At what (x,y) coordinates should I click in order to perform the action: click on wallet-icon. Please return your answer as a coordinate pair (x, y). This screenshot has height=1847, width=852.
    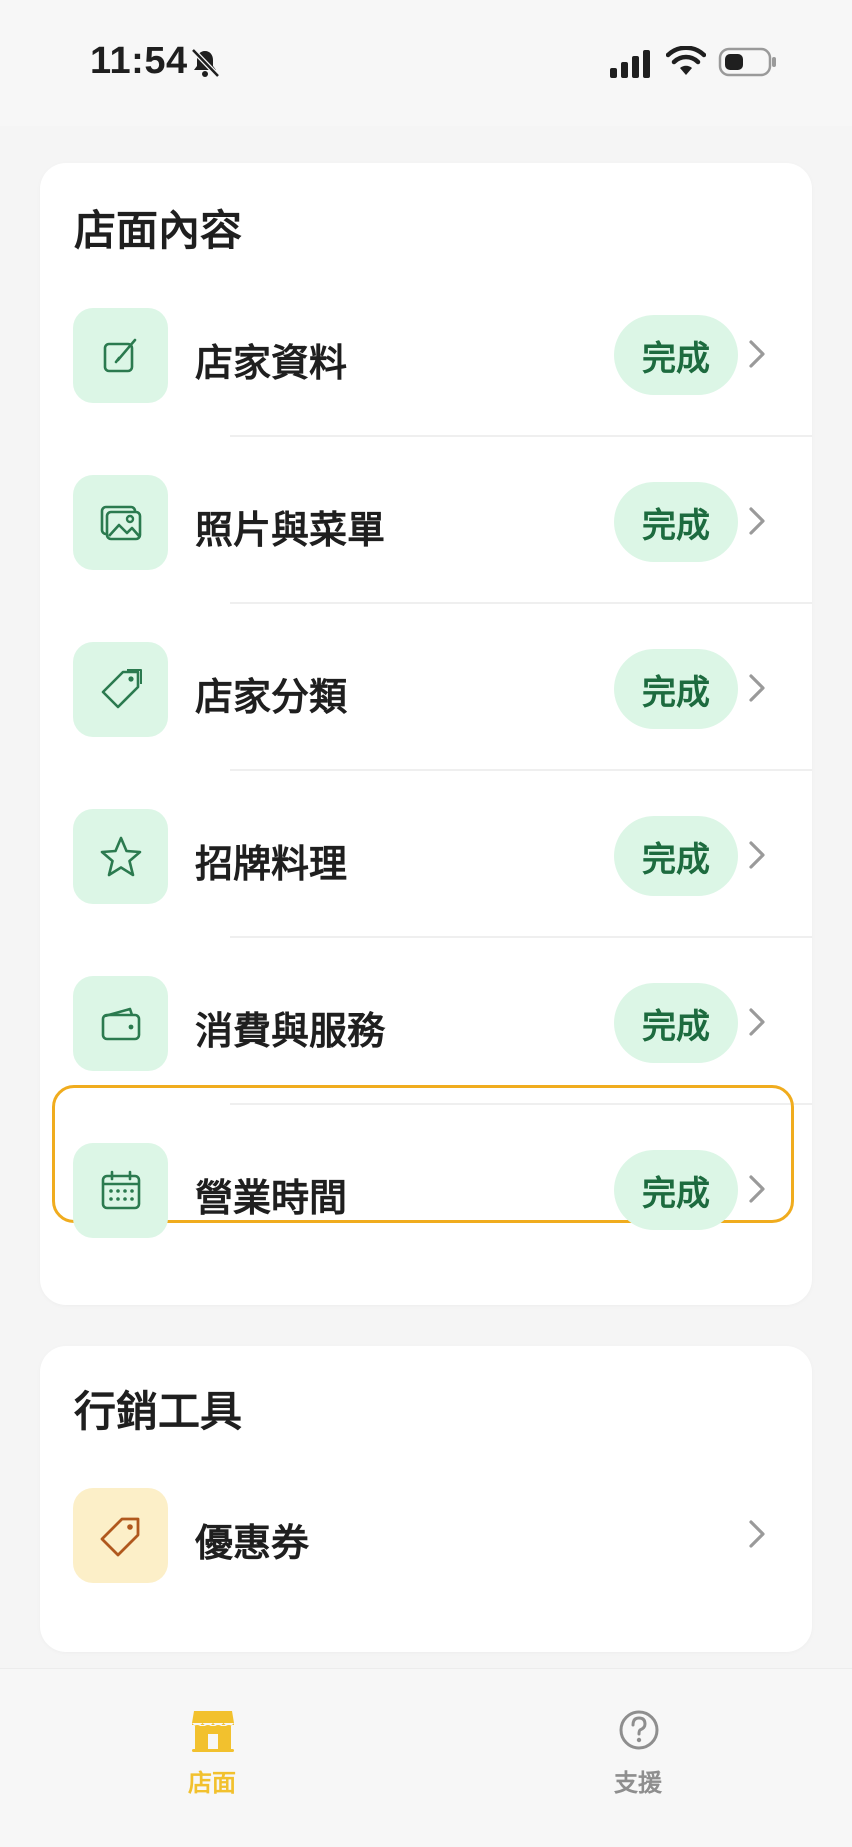
    Looking at the image, I should click on (120, 1023).